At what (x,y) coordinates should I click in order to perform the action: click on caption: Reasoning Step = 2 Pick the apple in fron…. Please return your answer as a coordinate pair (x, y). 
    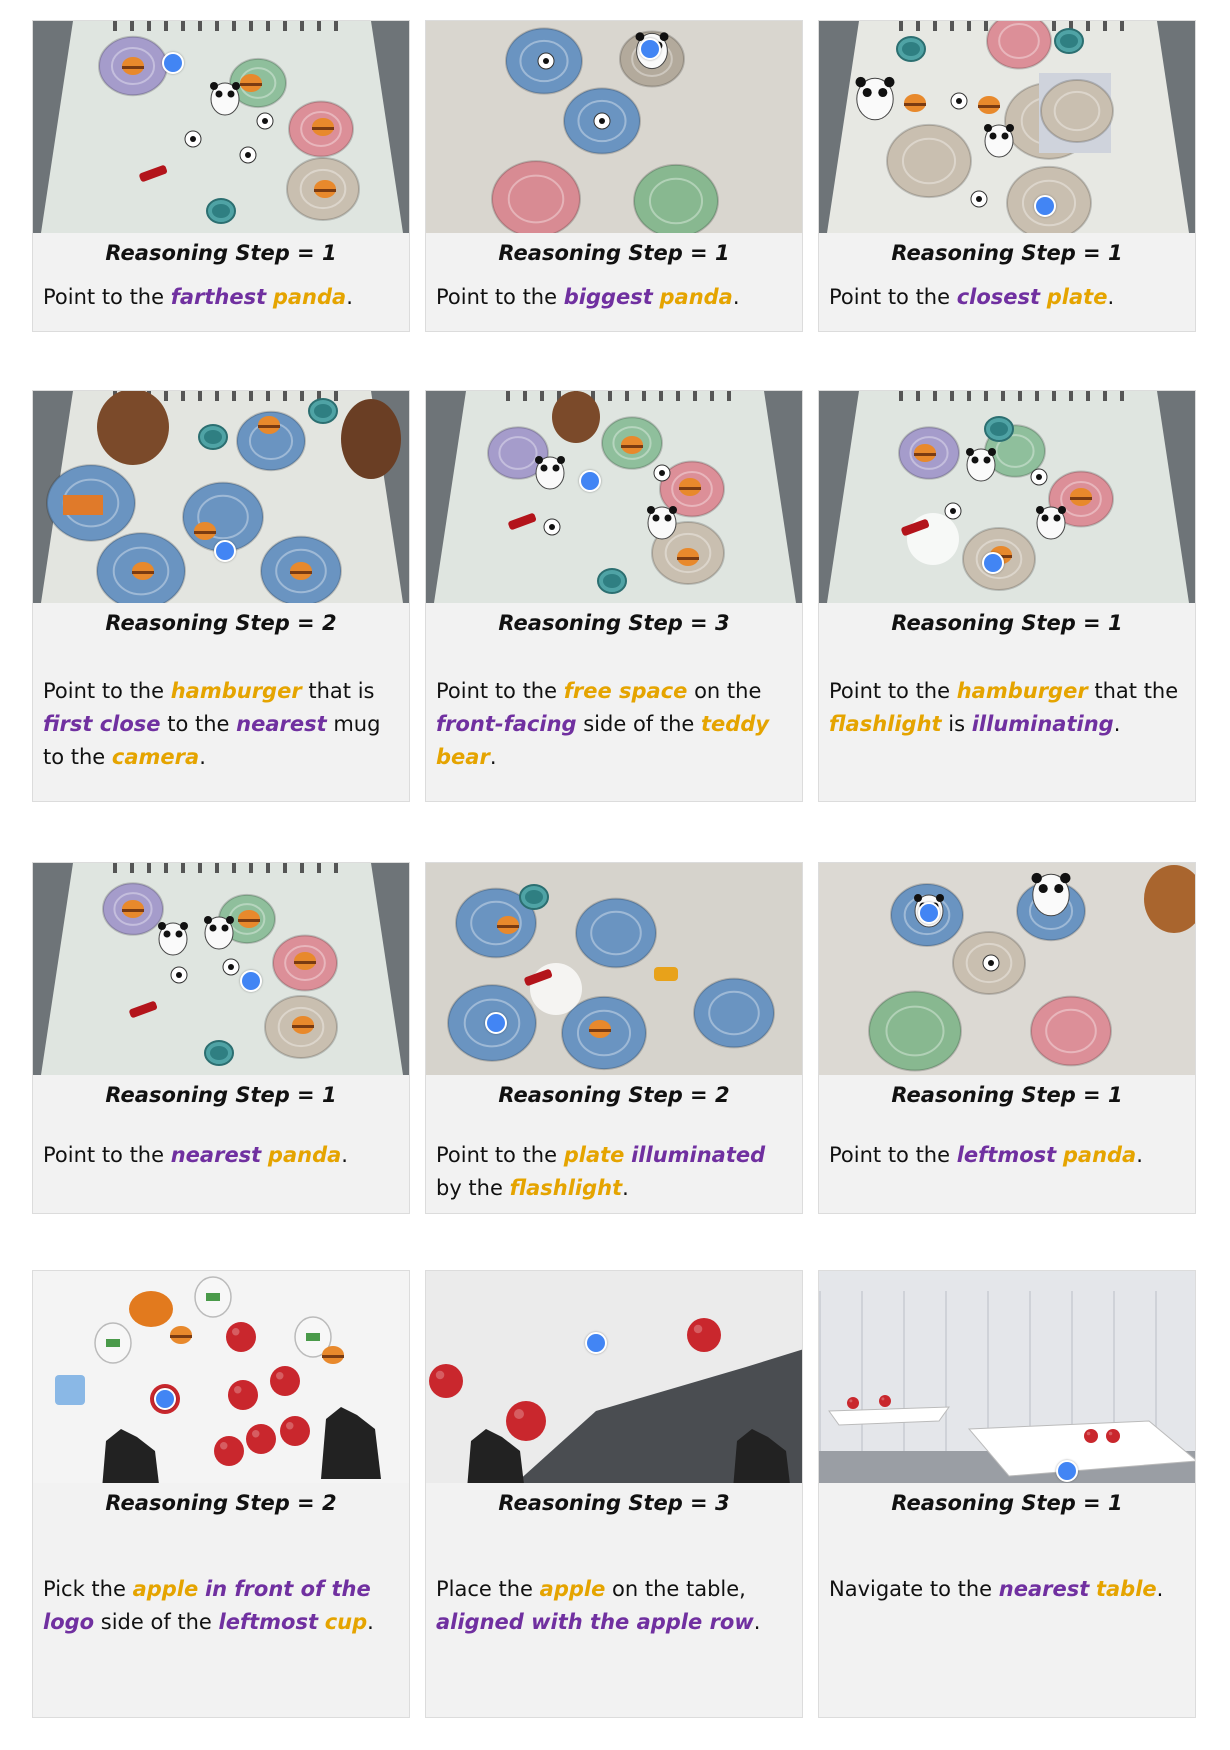
    Looking at the image, I should click on (221, 1600).